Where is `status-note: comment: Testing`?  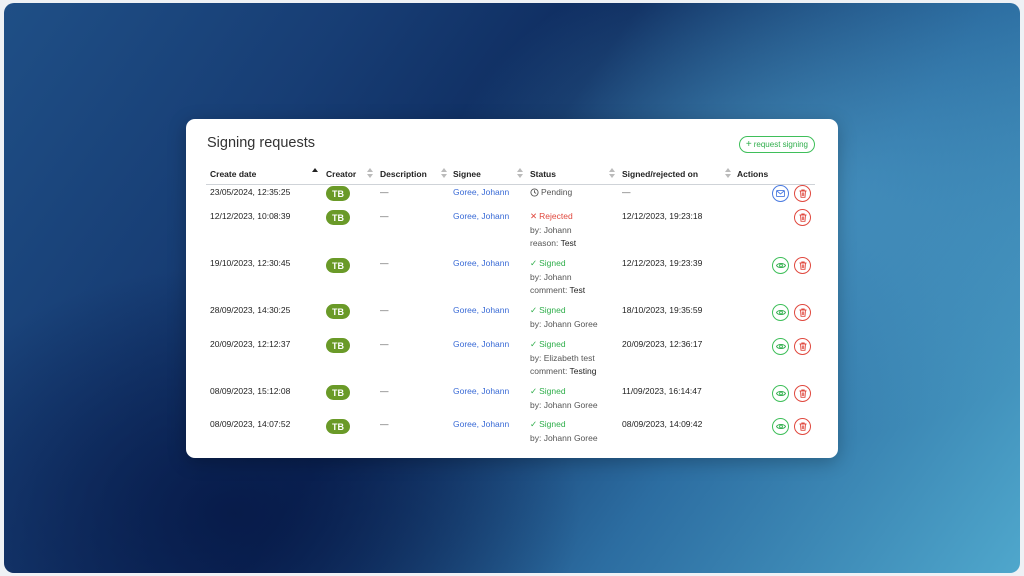 status-note: comment: Testing is located at coordinates (563, 371).